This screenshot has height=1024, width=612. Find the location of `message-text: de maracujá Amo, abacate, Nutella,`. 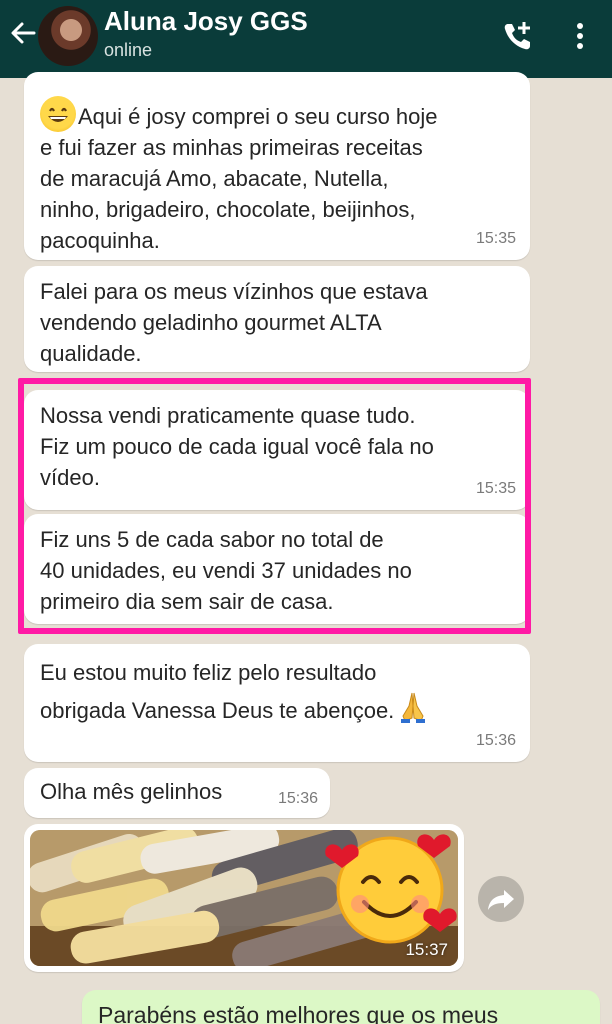

message-text: de maracujá Amo, abacate, Nutella, is located at coordinates (214, 178).